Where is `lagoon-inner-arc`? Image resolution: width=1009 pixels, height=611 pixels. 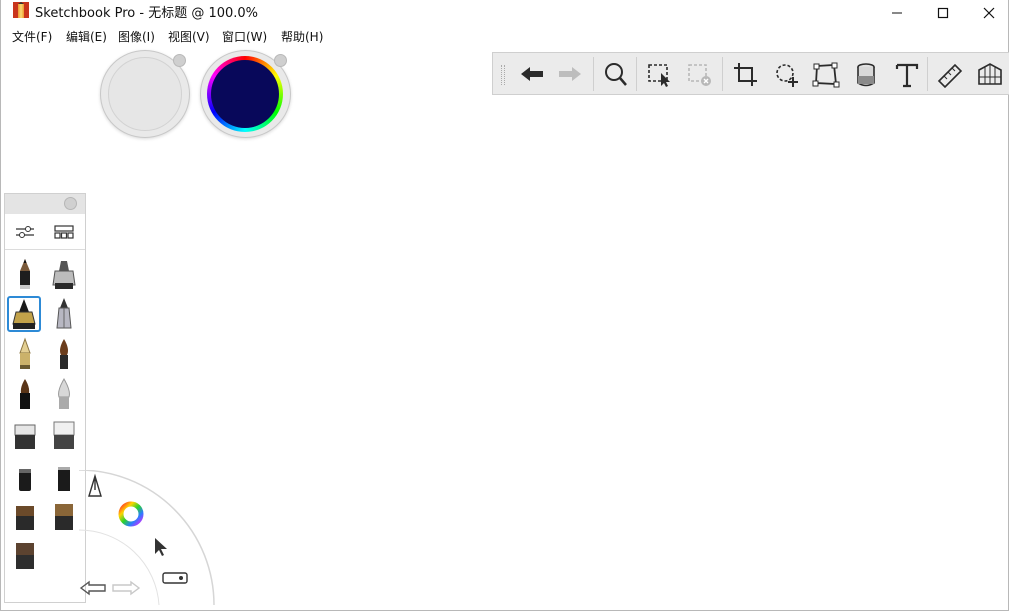 lagoon-inner-arc is located at coordinates (119, 567).